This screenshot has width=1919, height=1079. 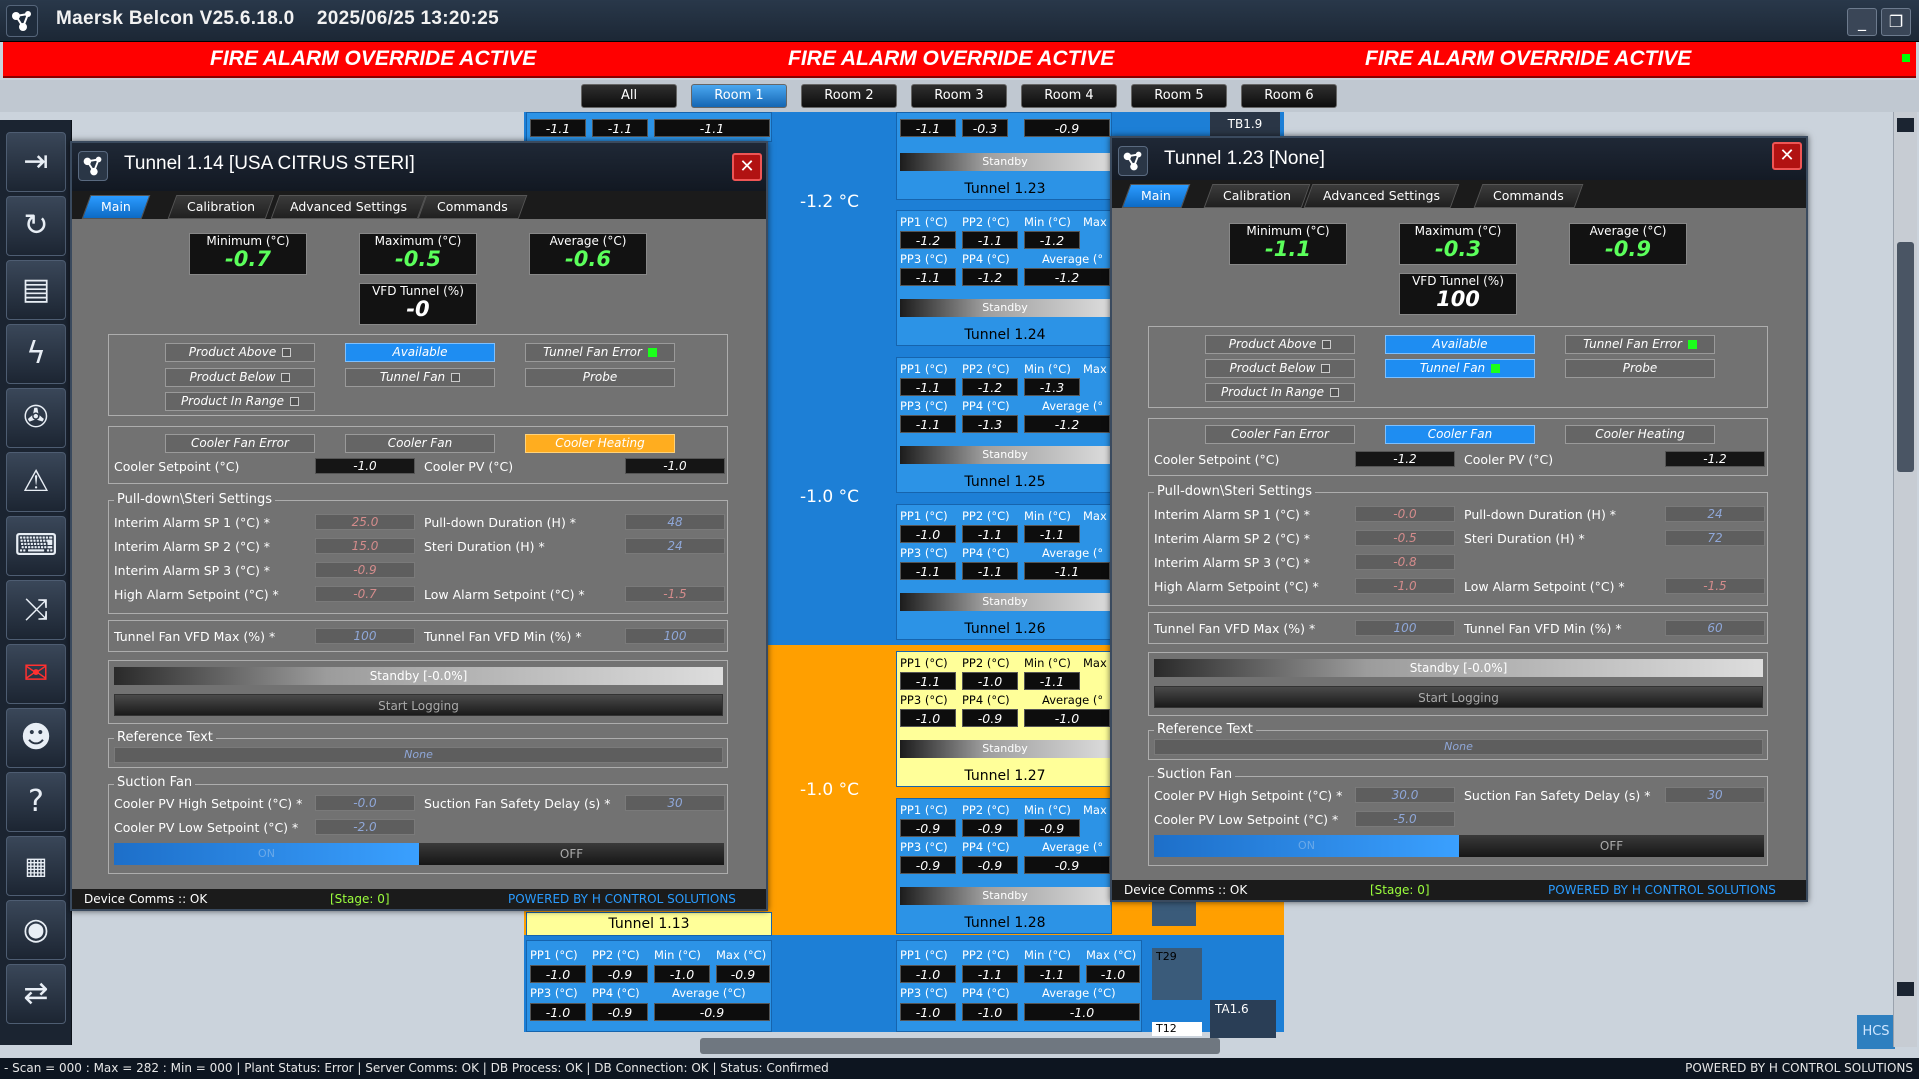 I want to click on room-tab-all: All, so click(x=629, y=96).